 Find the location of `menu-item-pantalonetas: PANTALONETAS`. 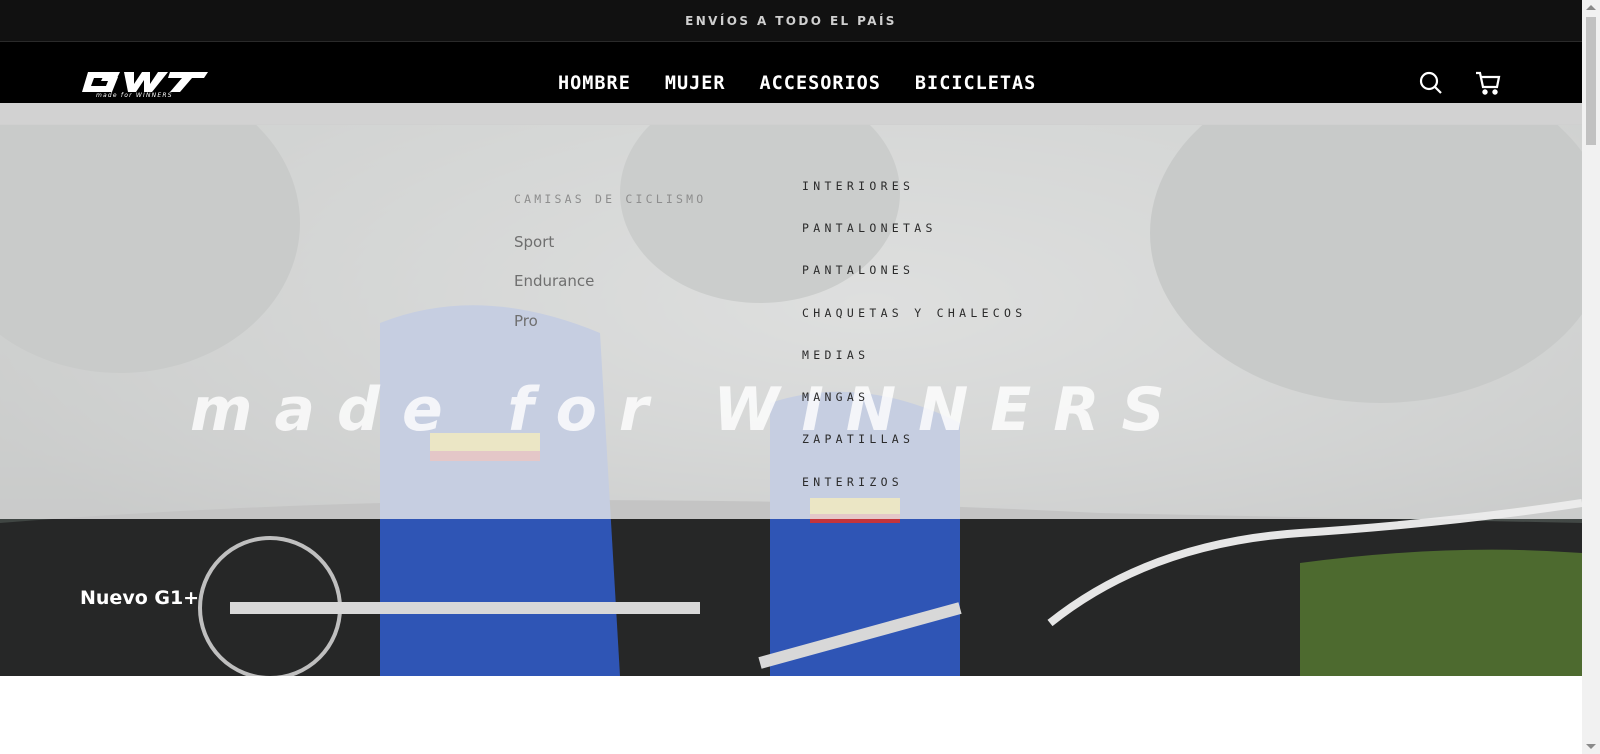

menu-item-pantalonetas: PANTALONETAS is located at coordinates (869, 228).